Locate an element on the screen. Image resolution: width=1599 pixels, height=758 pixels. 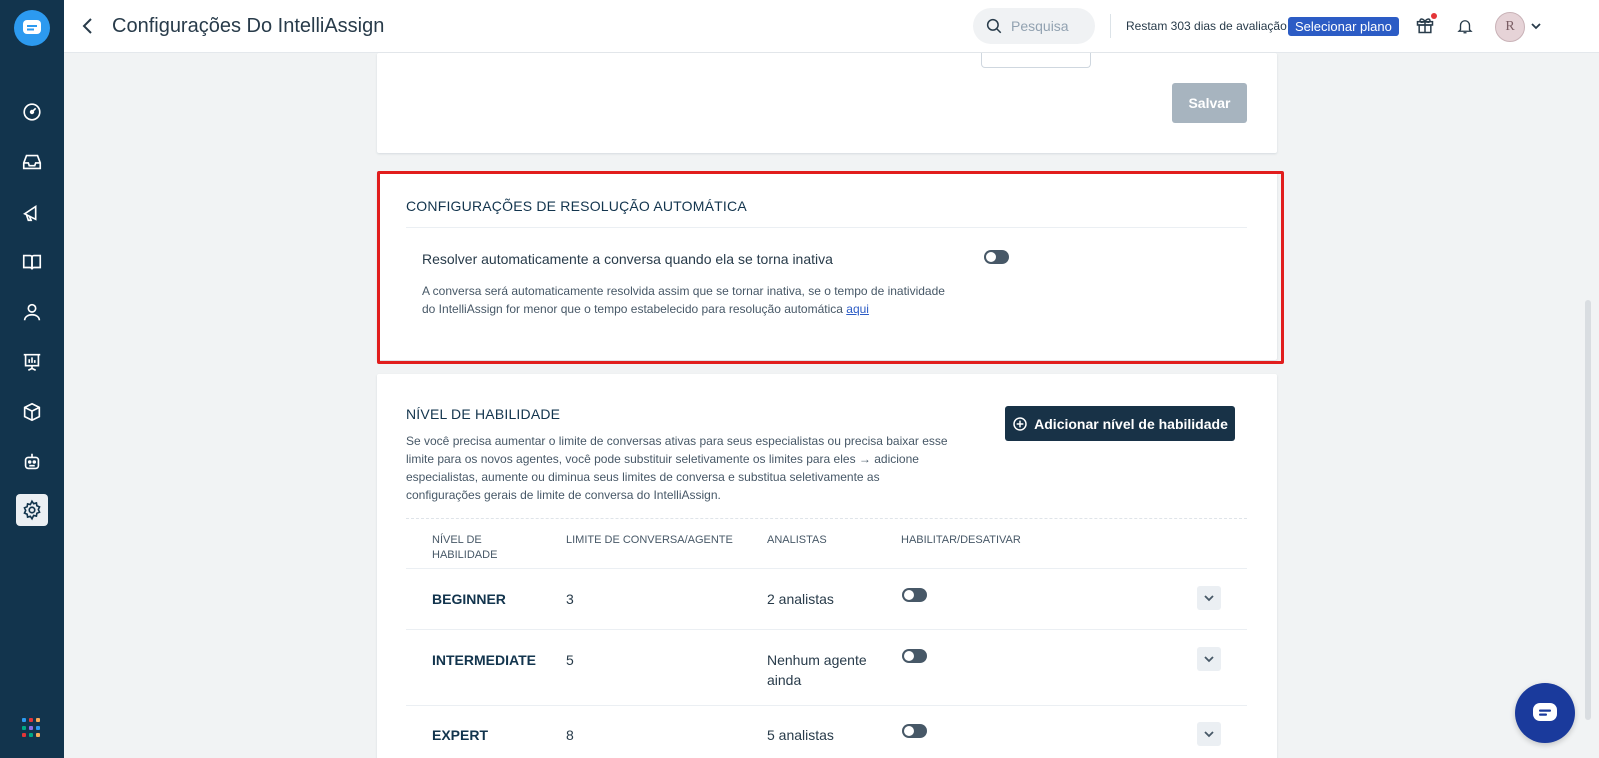
chat-bubble-icon is located at coordinates (1545, 712).